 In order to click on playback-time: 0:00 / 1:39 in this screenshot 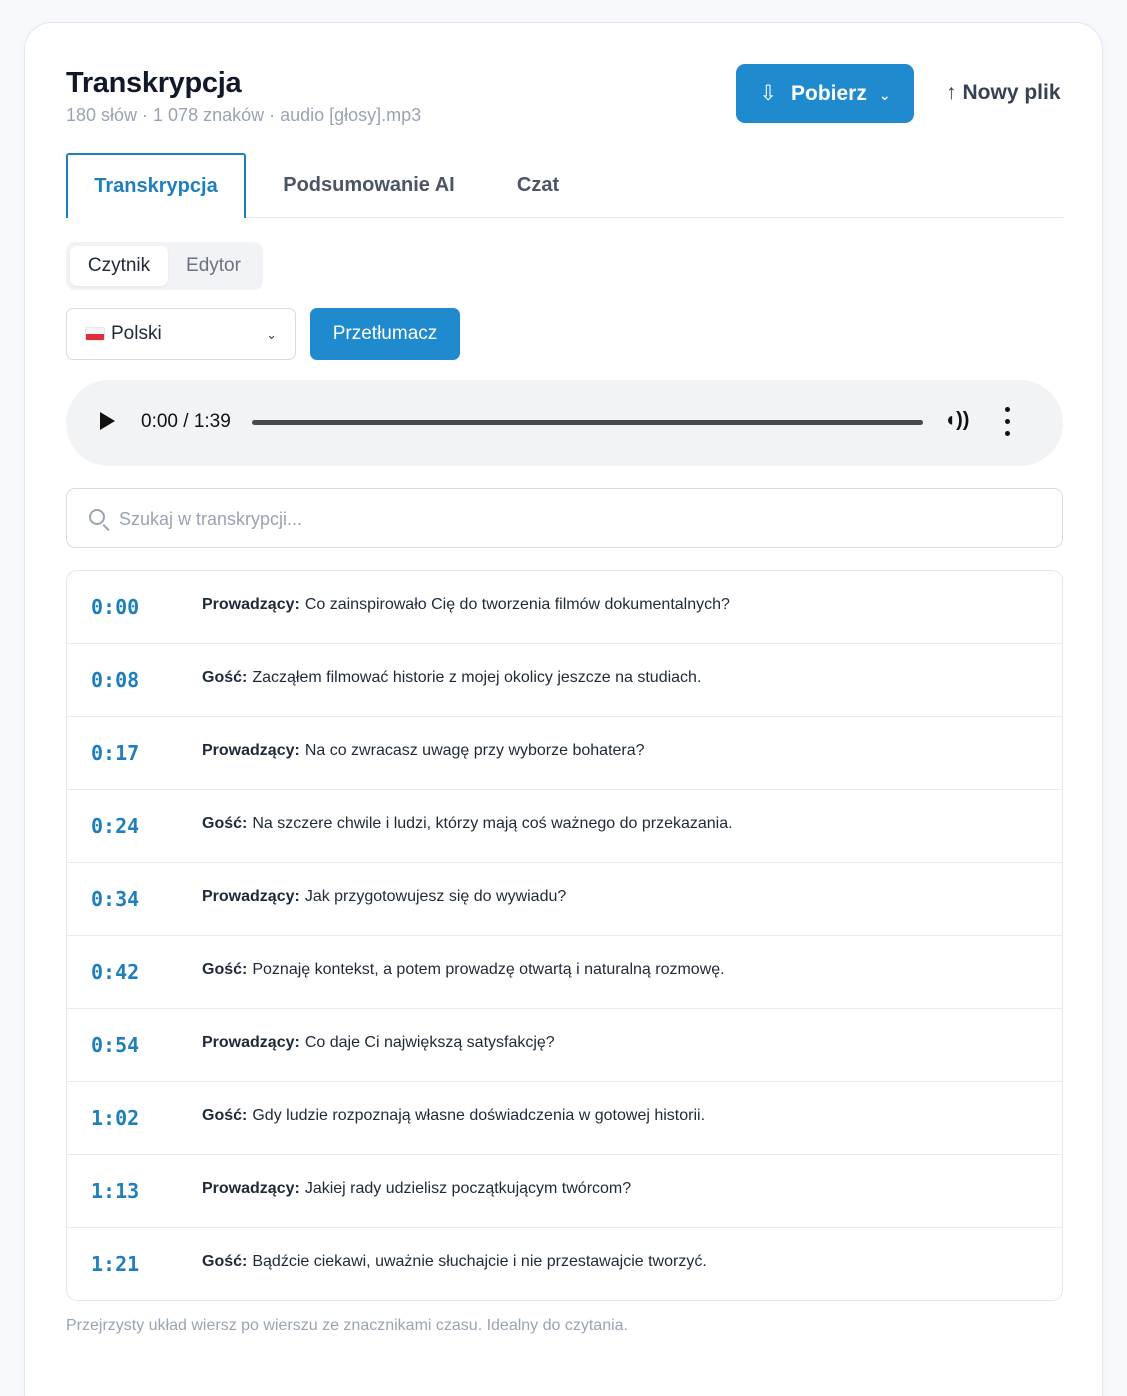, I will do `click(186, 421)`.